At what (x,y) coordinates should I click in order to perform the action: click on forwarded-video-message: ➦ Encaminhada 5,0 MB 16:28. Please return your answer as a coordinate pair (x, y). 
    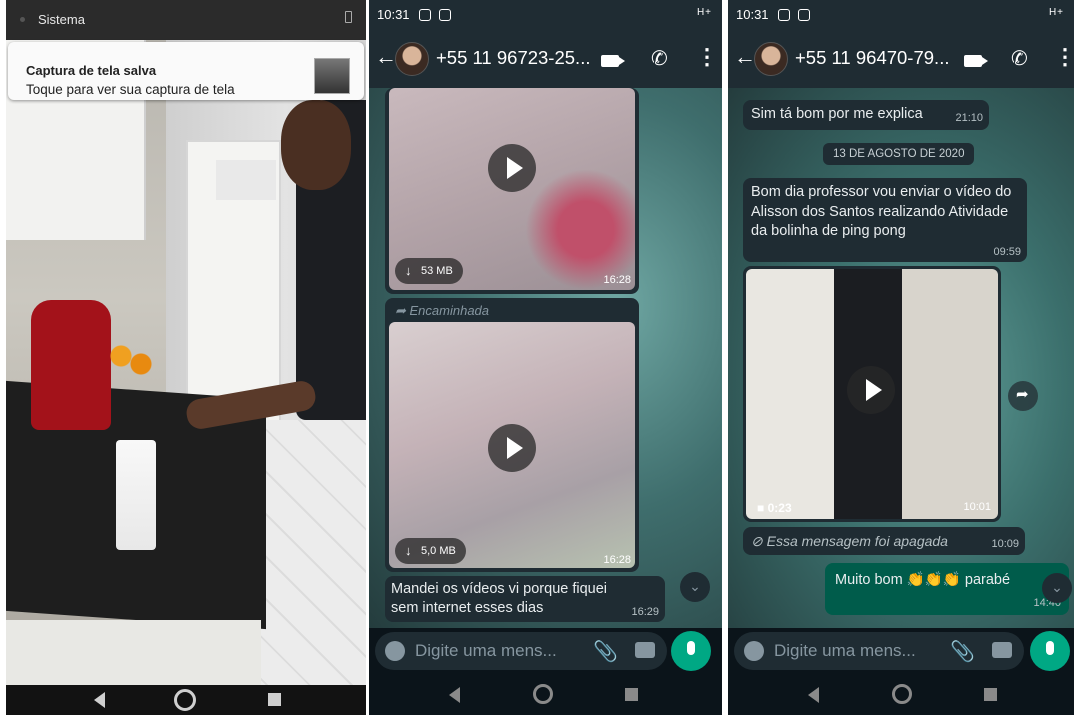
    Looking at the image, I should click on (512, 435).